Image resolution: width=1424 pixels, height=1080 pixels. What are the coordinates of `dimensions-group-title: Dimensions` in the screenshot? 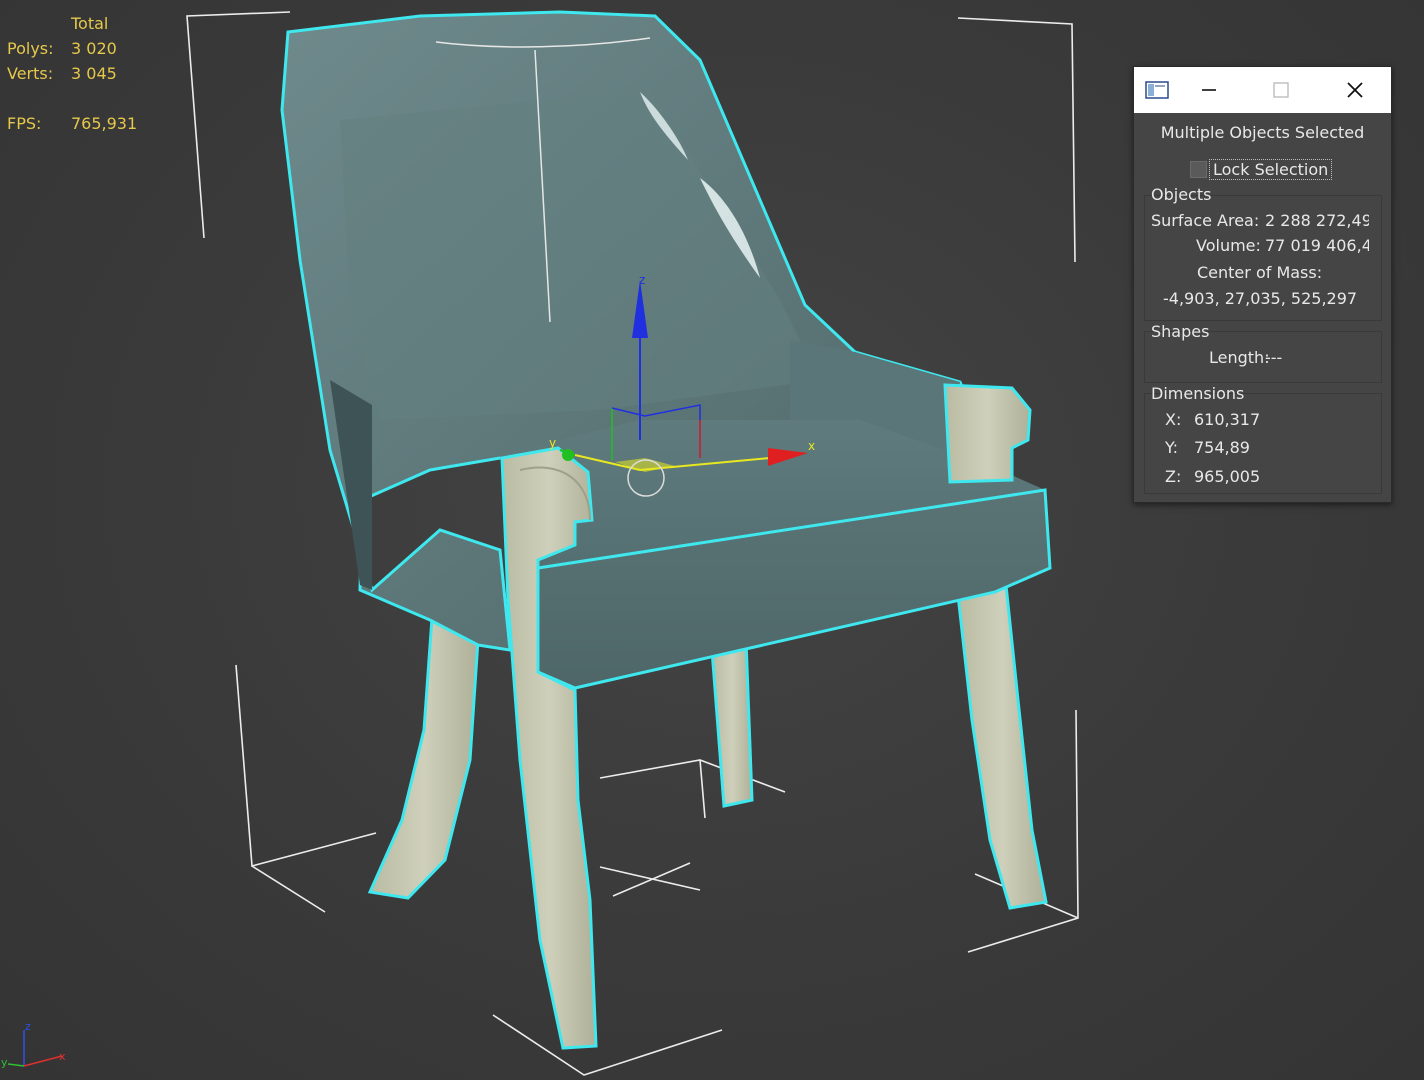 It's located at (1198, 393).